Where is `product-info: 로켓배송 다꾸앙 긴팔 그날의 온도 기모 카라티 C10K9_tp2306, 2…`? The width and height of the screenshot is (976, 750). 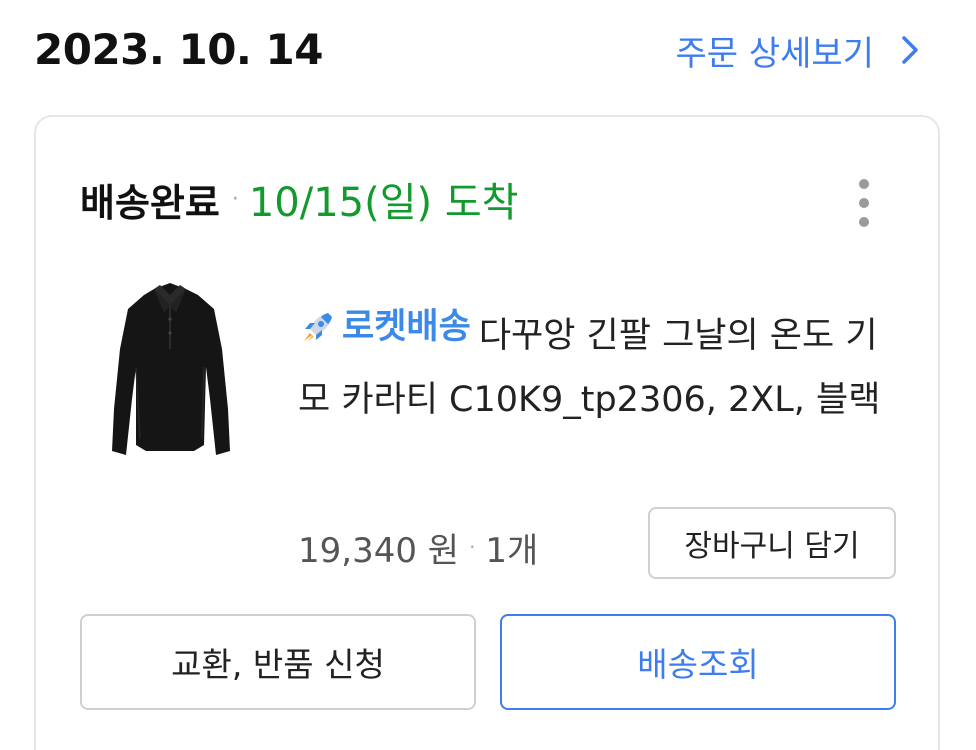 product-info: 로켓배송 다꾸앙 긴팔 그날의 온도 기모 카라티 C10K9_tp2306, 2… is located at coordinates (603, 363).